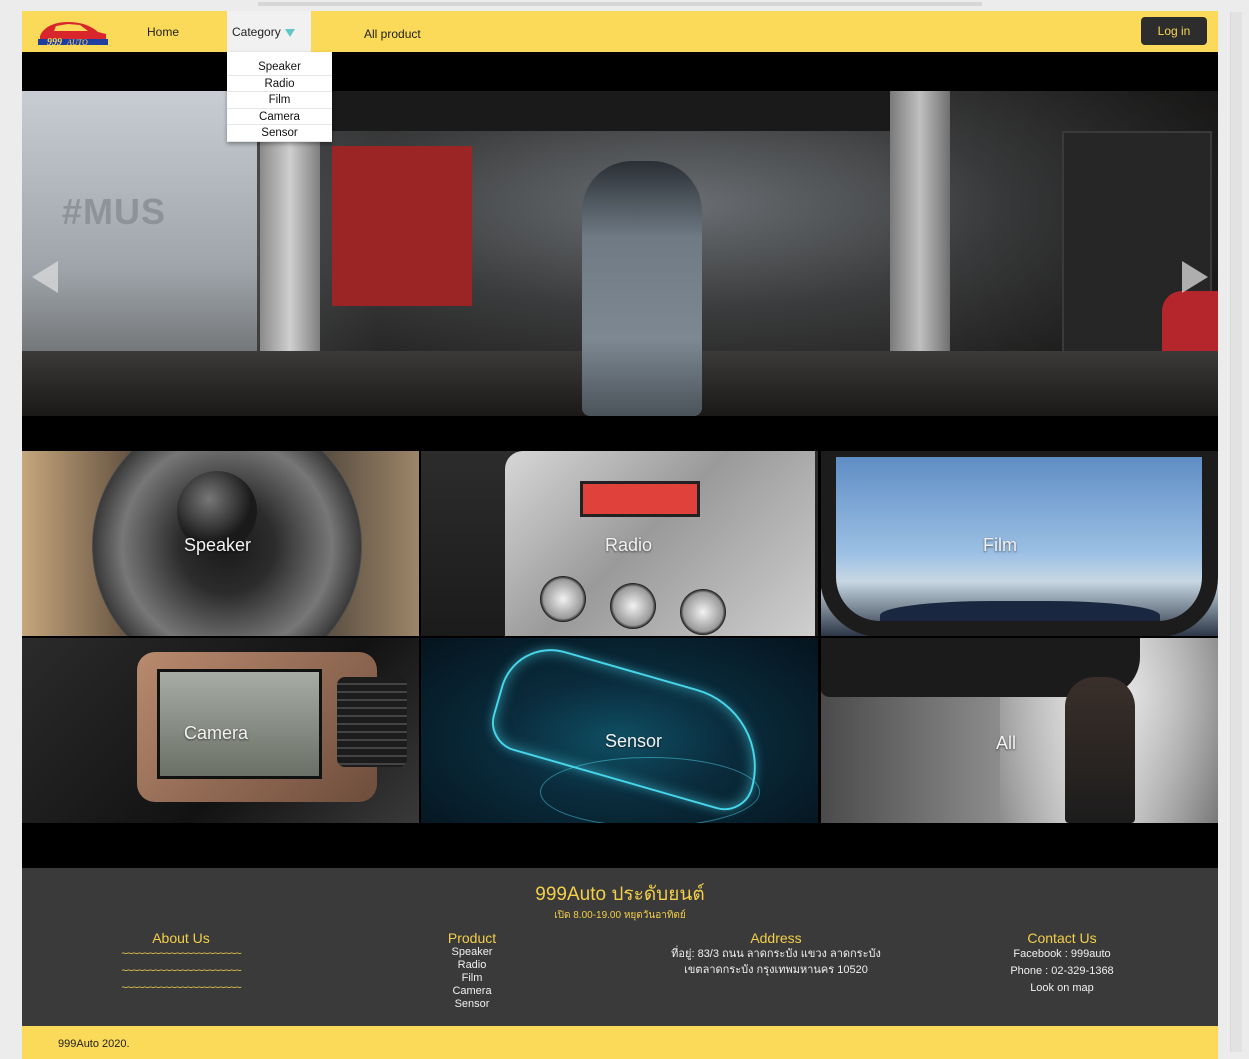  Describe the element at coordinates (776, 938) in the screenshot. I see `footer-address-heading: Address` at that location.